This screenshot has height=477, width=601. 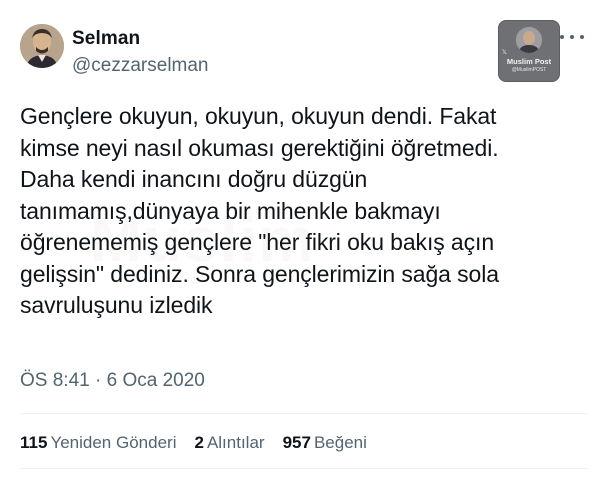 What do you see at coordinates (230, 210) in the screenshot?
I see `tweet-line: tanımamış,dünyaya bir mihenkle bakmayı` at bounding box center [230, 210].